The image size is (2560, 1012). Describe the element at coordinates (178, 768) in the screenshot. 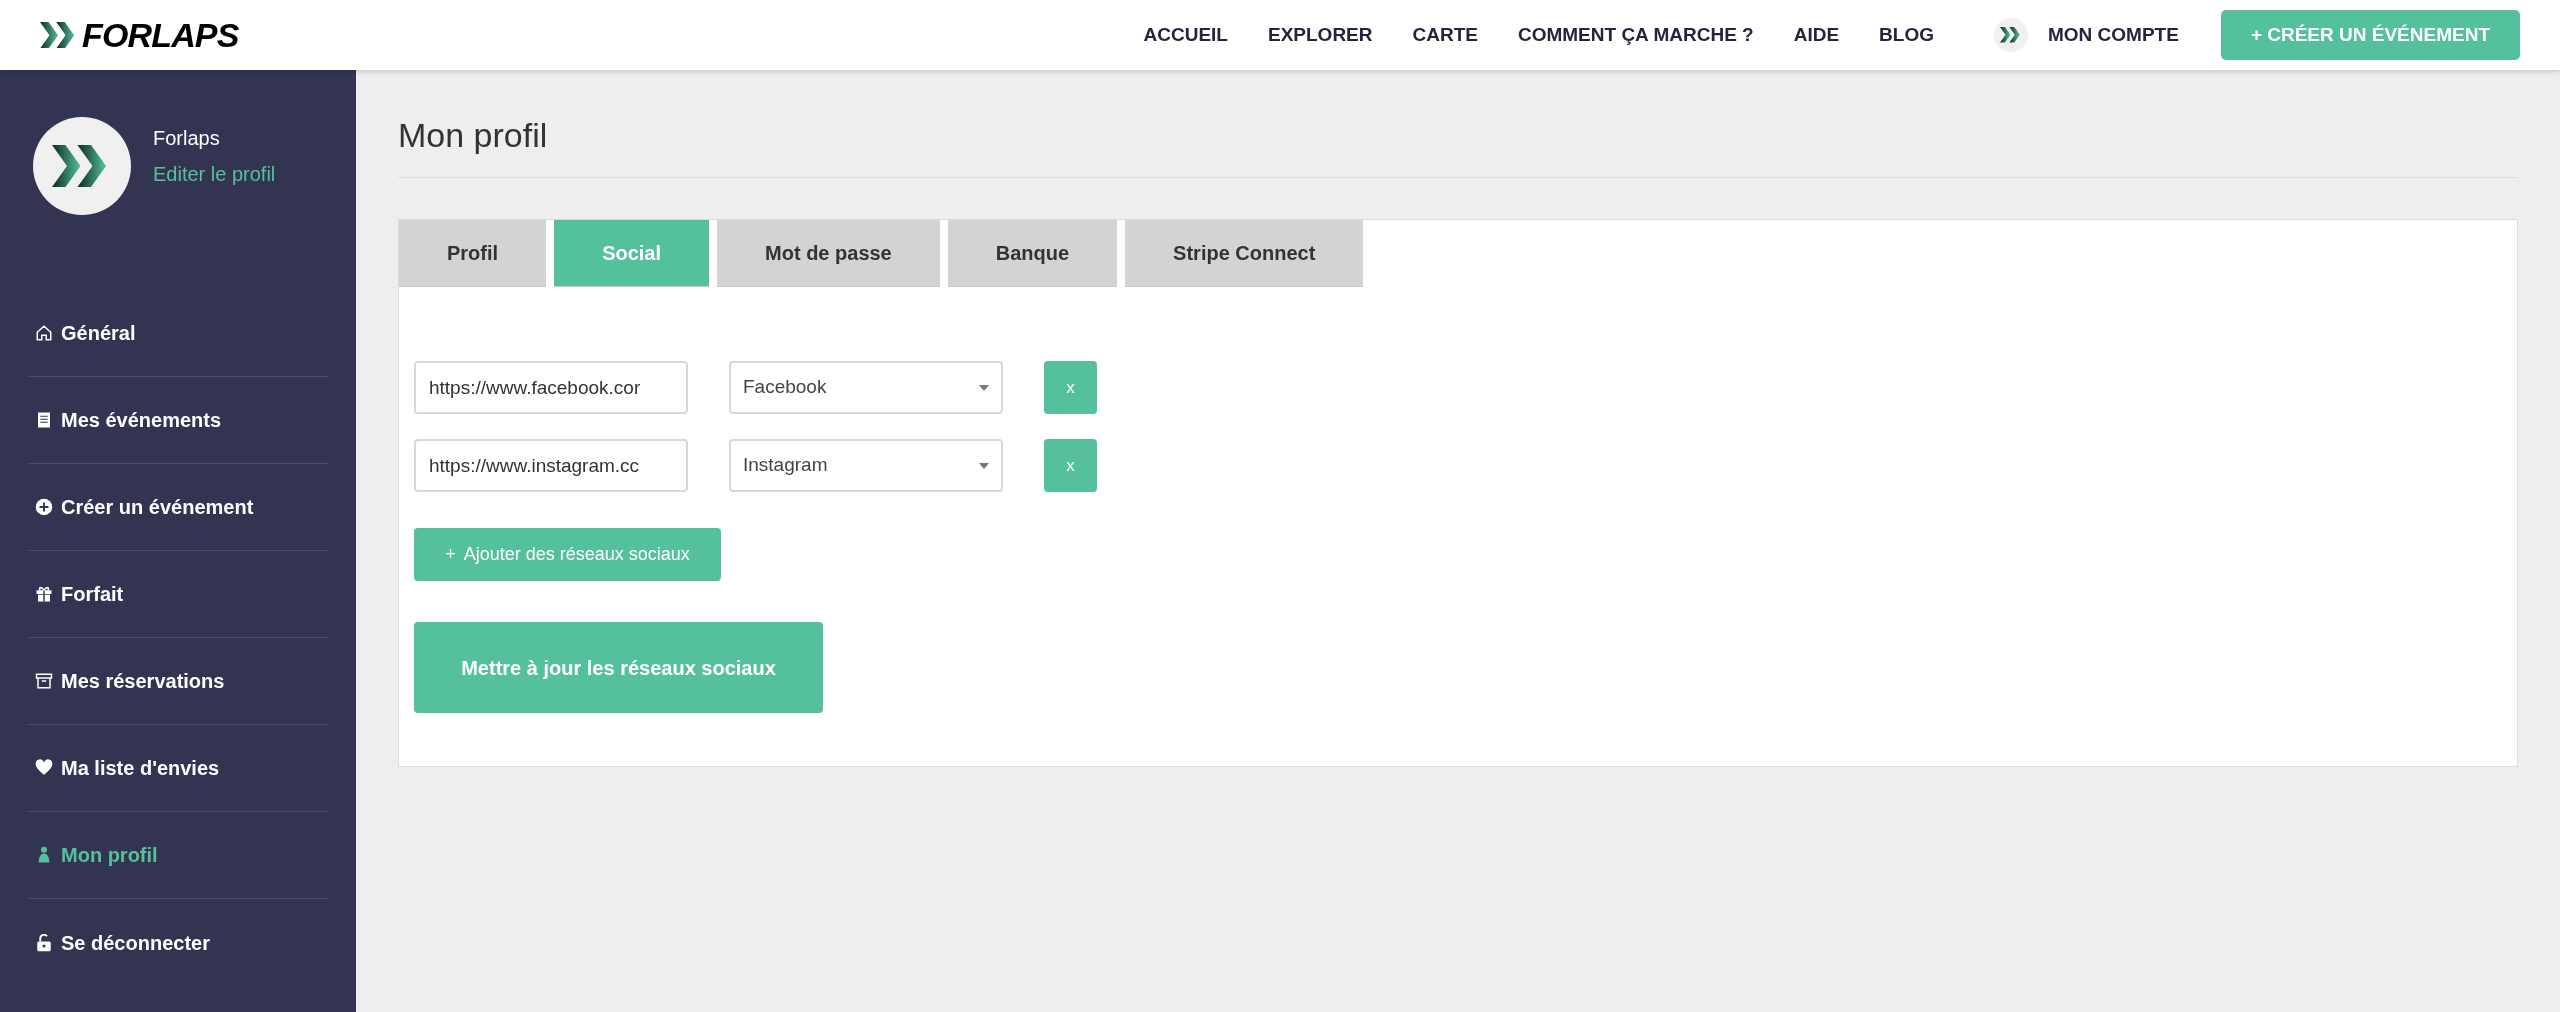

I see `sidebar-item: Ma liste d'envies` at that location.